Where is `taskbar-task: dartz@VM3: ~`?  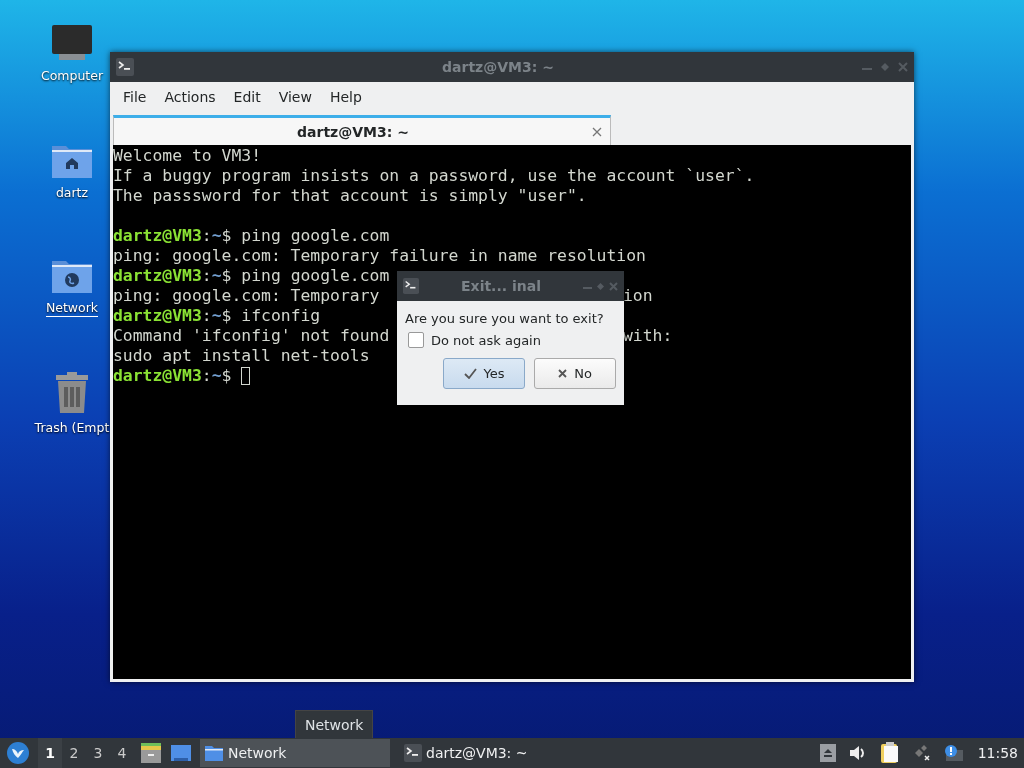
taskbar-task: dartz@VM3: ~ is located at coordinates (495, 753).